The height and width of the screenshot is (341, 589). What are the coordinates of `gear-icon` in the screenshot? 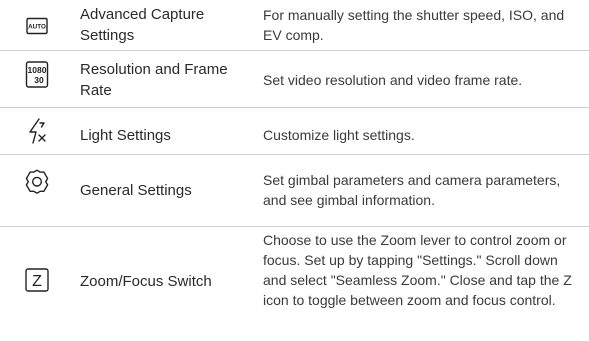 It's located at (37, 181).